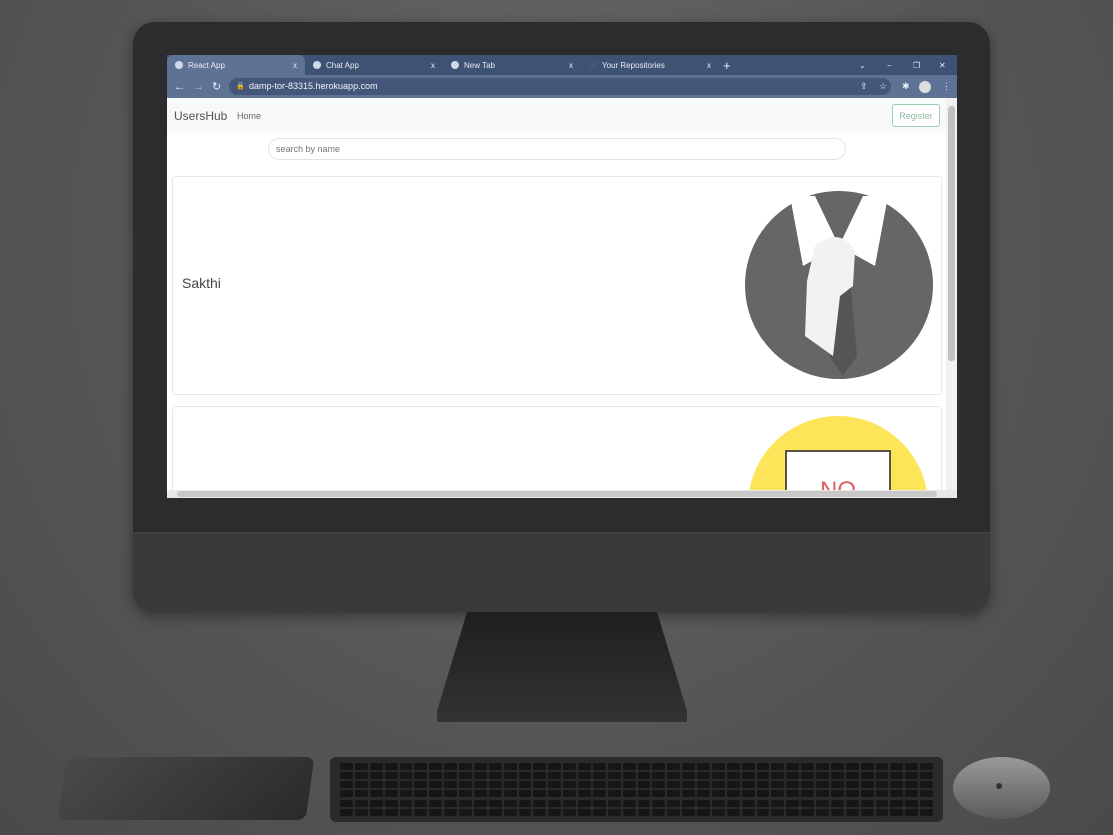 The height and width of the screenshot is (835, 1113). Describe the element at coordinates (374, 65) in the screenshot. I see `tab-chat-app: Chat App x` at that location.